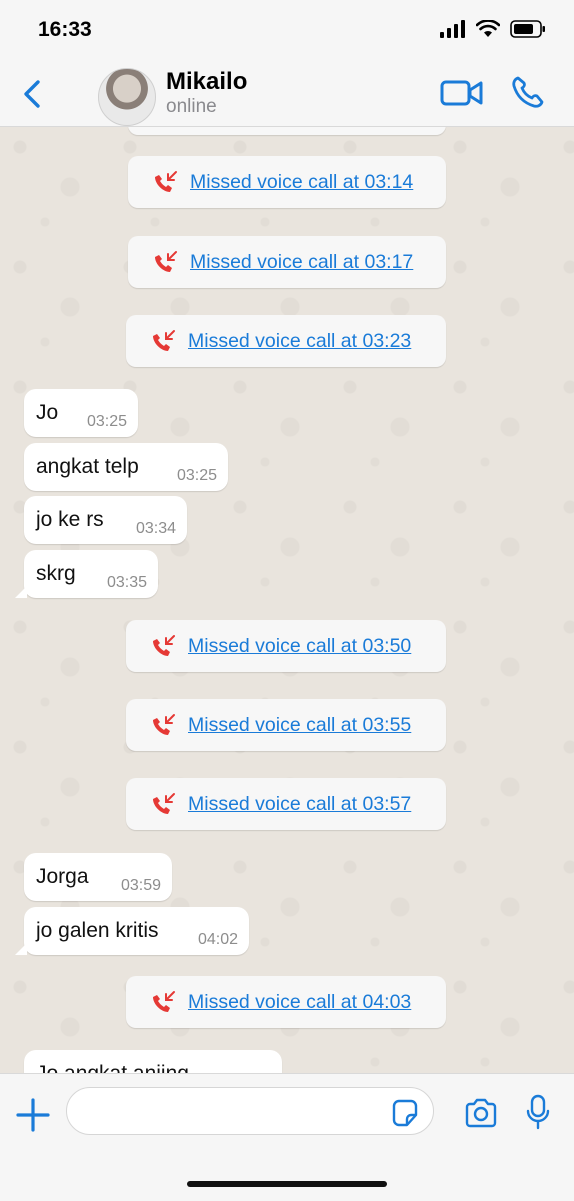  What do you see at coordinates (81, 413) in the screenshot?
I see `message-bubble: Jo 03:25` at bounding box center [81, 413].